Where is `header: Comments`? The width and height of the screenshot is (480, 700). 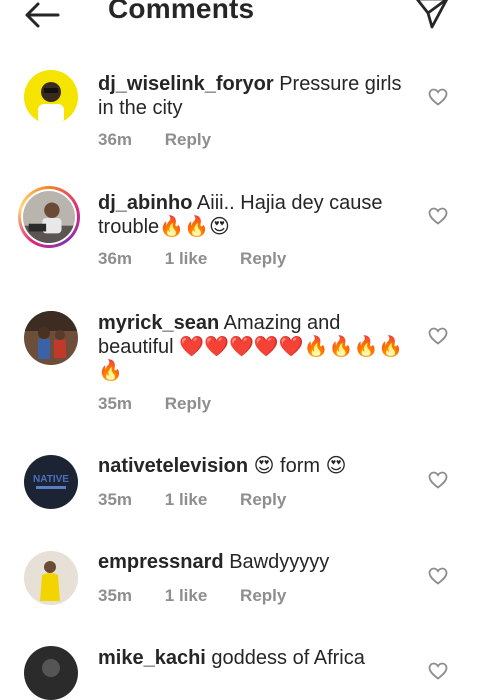 header: Comments is located at coordinates (240, 20).